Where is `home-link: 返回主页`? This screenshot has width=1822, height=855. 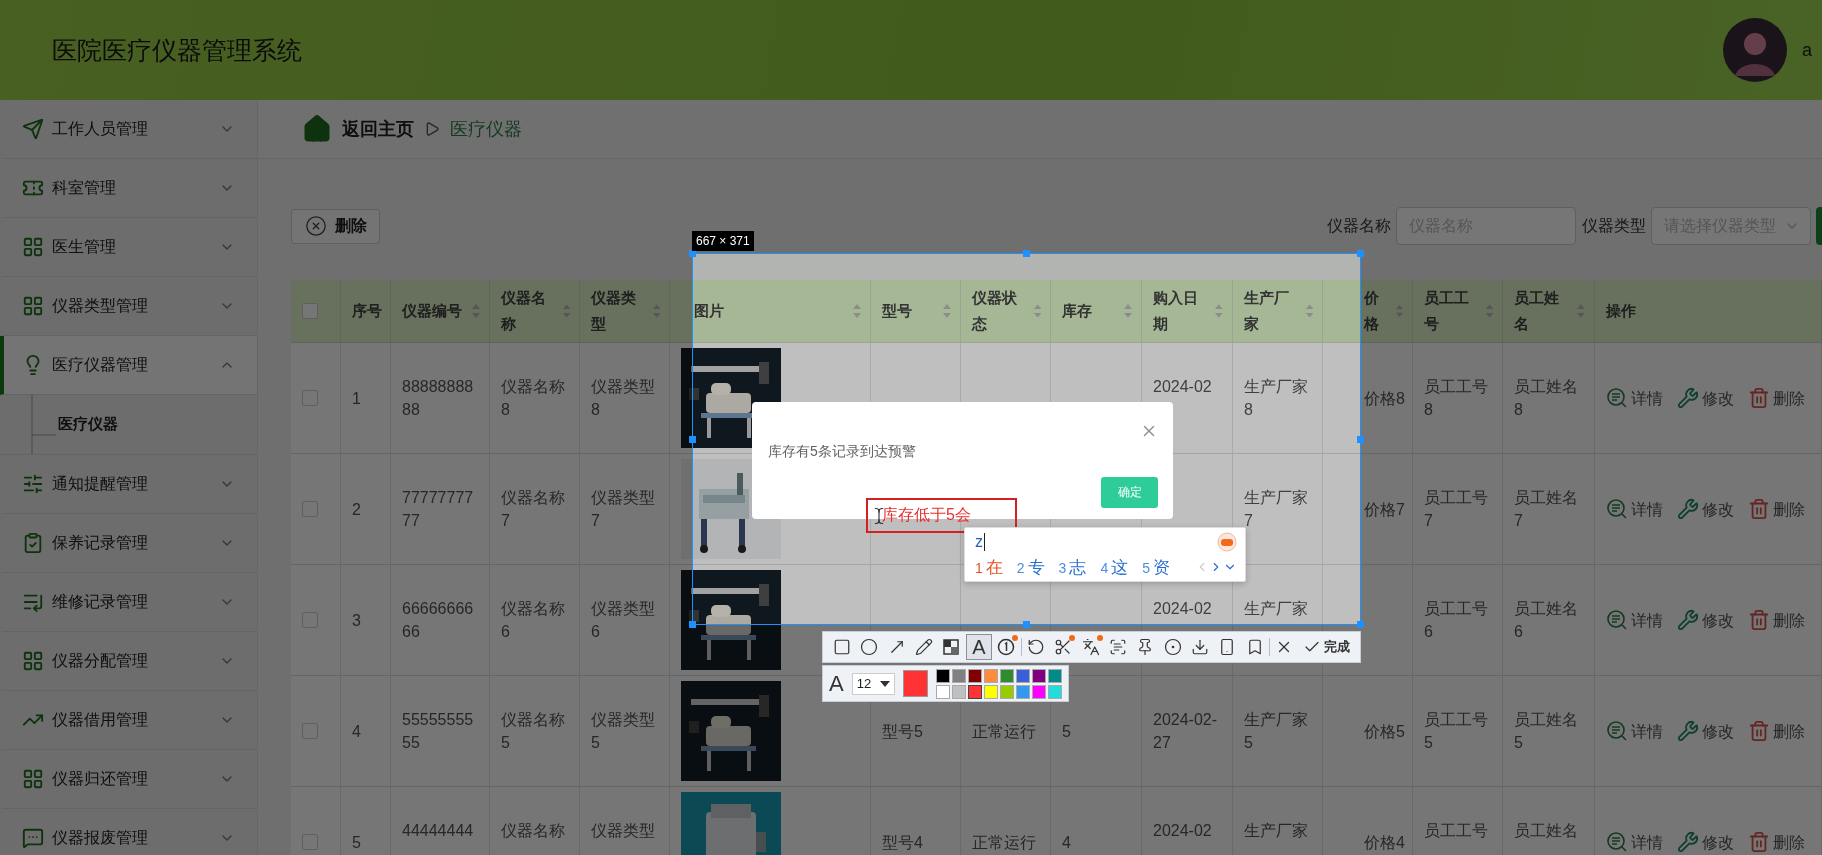
home-link: 返回主页 is located at coordinates (378, 129).